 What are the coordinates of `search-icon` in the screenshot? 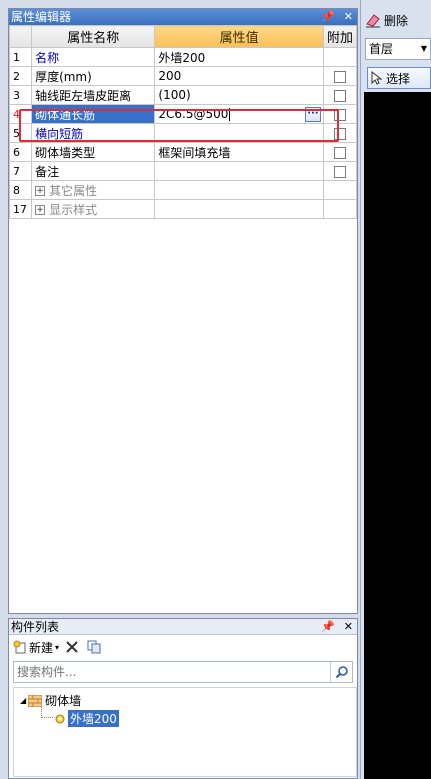 It's located at (341, 672).